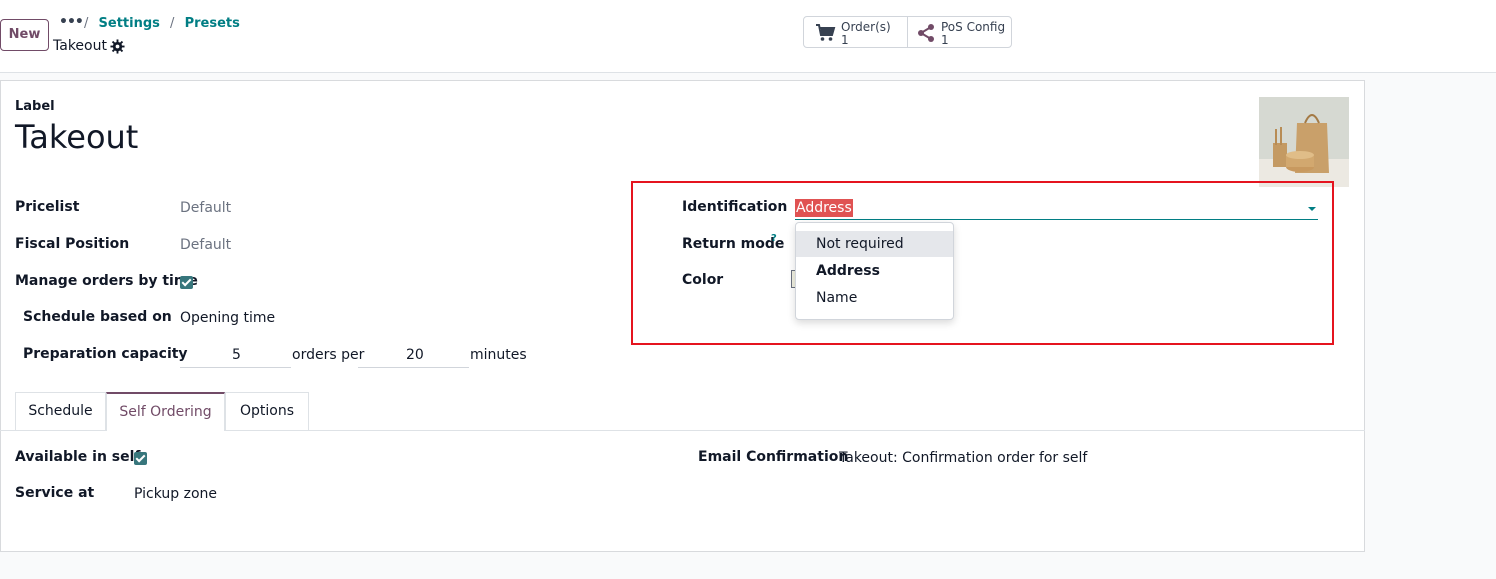 Image resolution: width=1496 pixels, height=579 pixels. What do you see at coordinates (973, 27) in the screenshot?
I see `pos-config-label: PoS Config` at bounding box center [973, 27].